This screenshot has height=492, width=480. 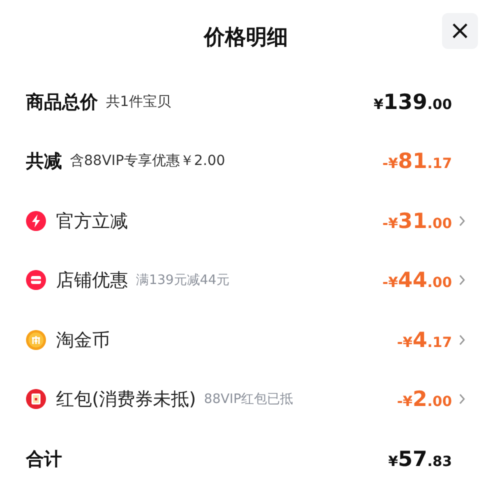 I want to click on amount: -¥4.17, so click(x=424, y=340).